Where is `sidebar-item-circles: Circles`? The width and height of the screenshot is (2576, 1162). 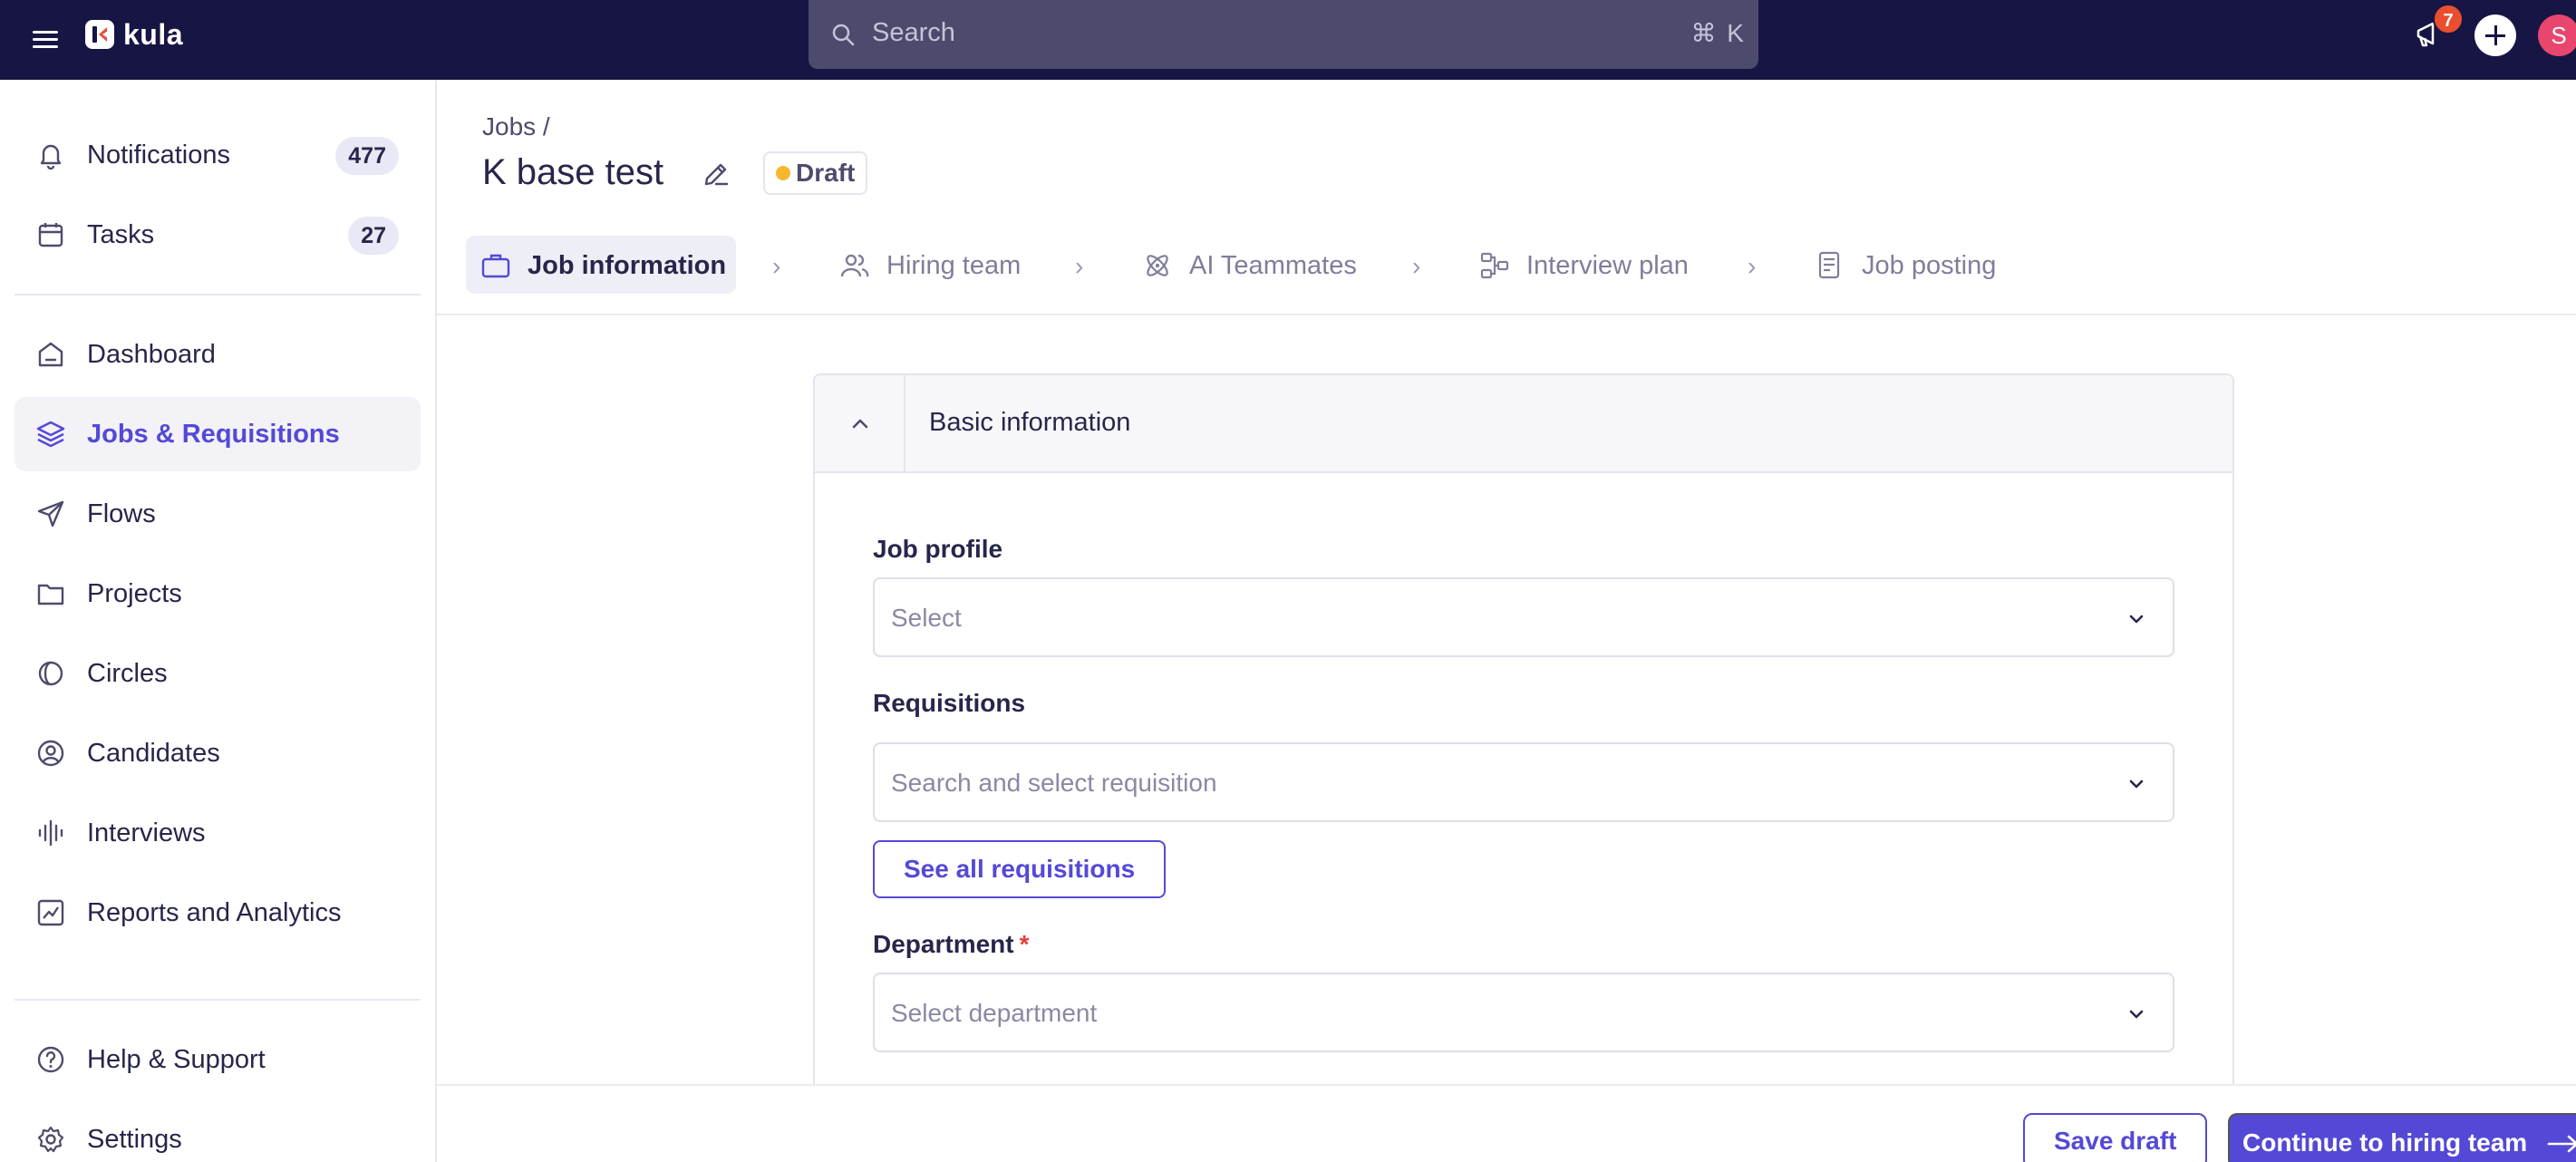
sidebar-item-circles: Circles is located at coordinates (218, 673).